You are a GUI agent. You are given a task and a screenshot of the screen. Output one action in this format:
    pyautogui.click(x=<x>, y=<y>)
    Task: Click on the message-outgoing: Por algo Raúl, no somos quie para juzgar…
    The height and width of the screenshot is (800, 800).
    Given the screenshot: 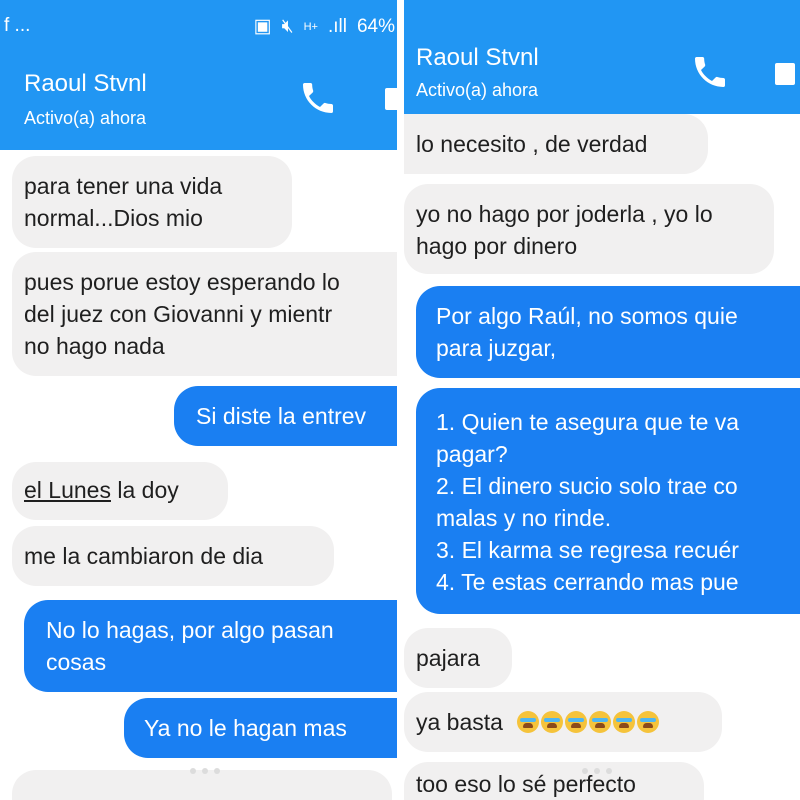 What is the action you would take?
    pyautogui.click(x=608, y=332)
    